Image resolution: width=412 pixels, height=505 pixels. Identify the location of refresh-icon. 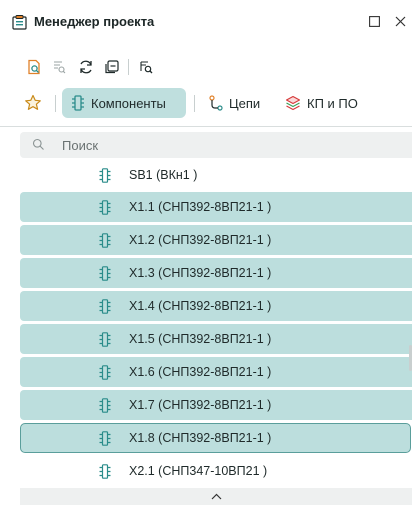
(86, 67).